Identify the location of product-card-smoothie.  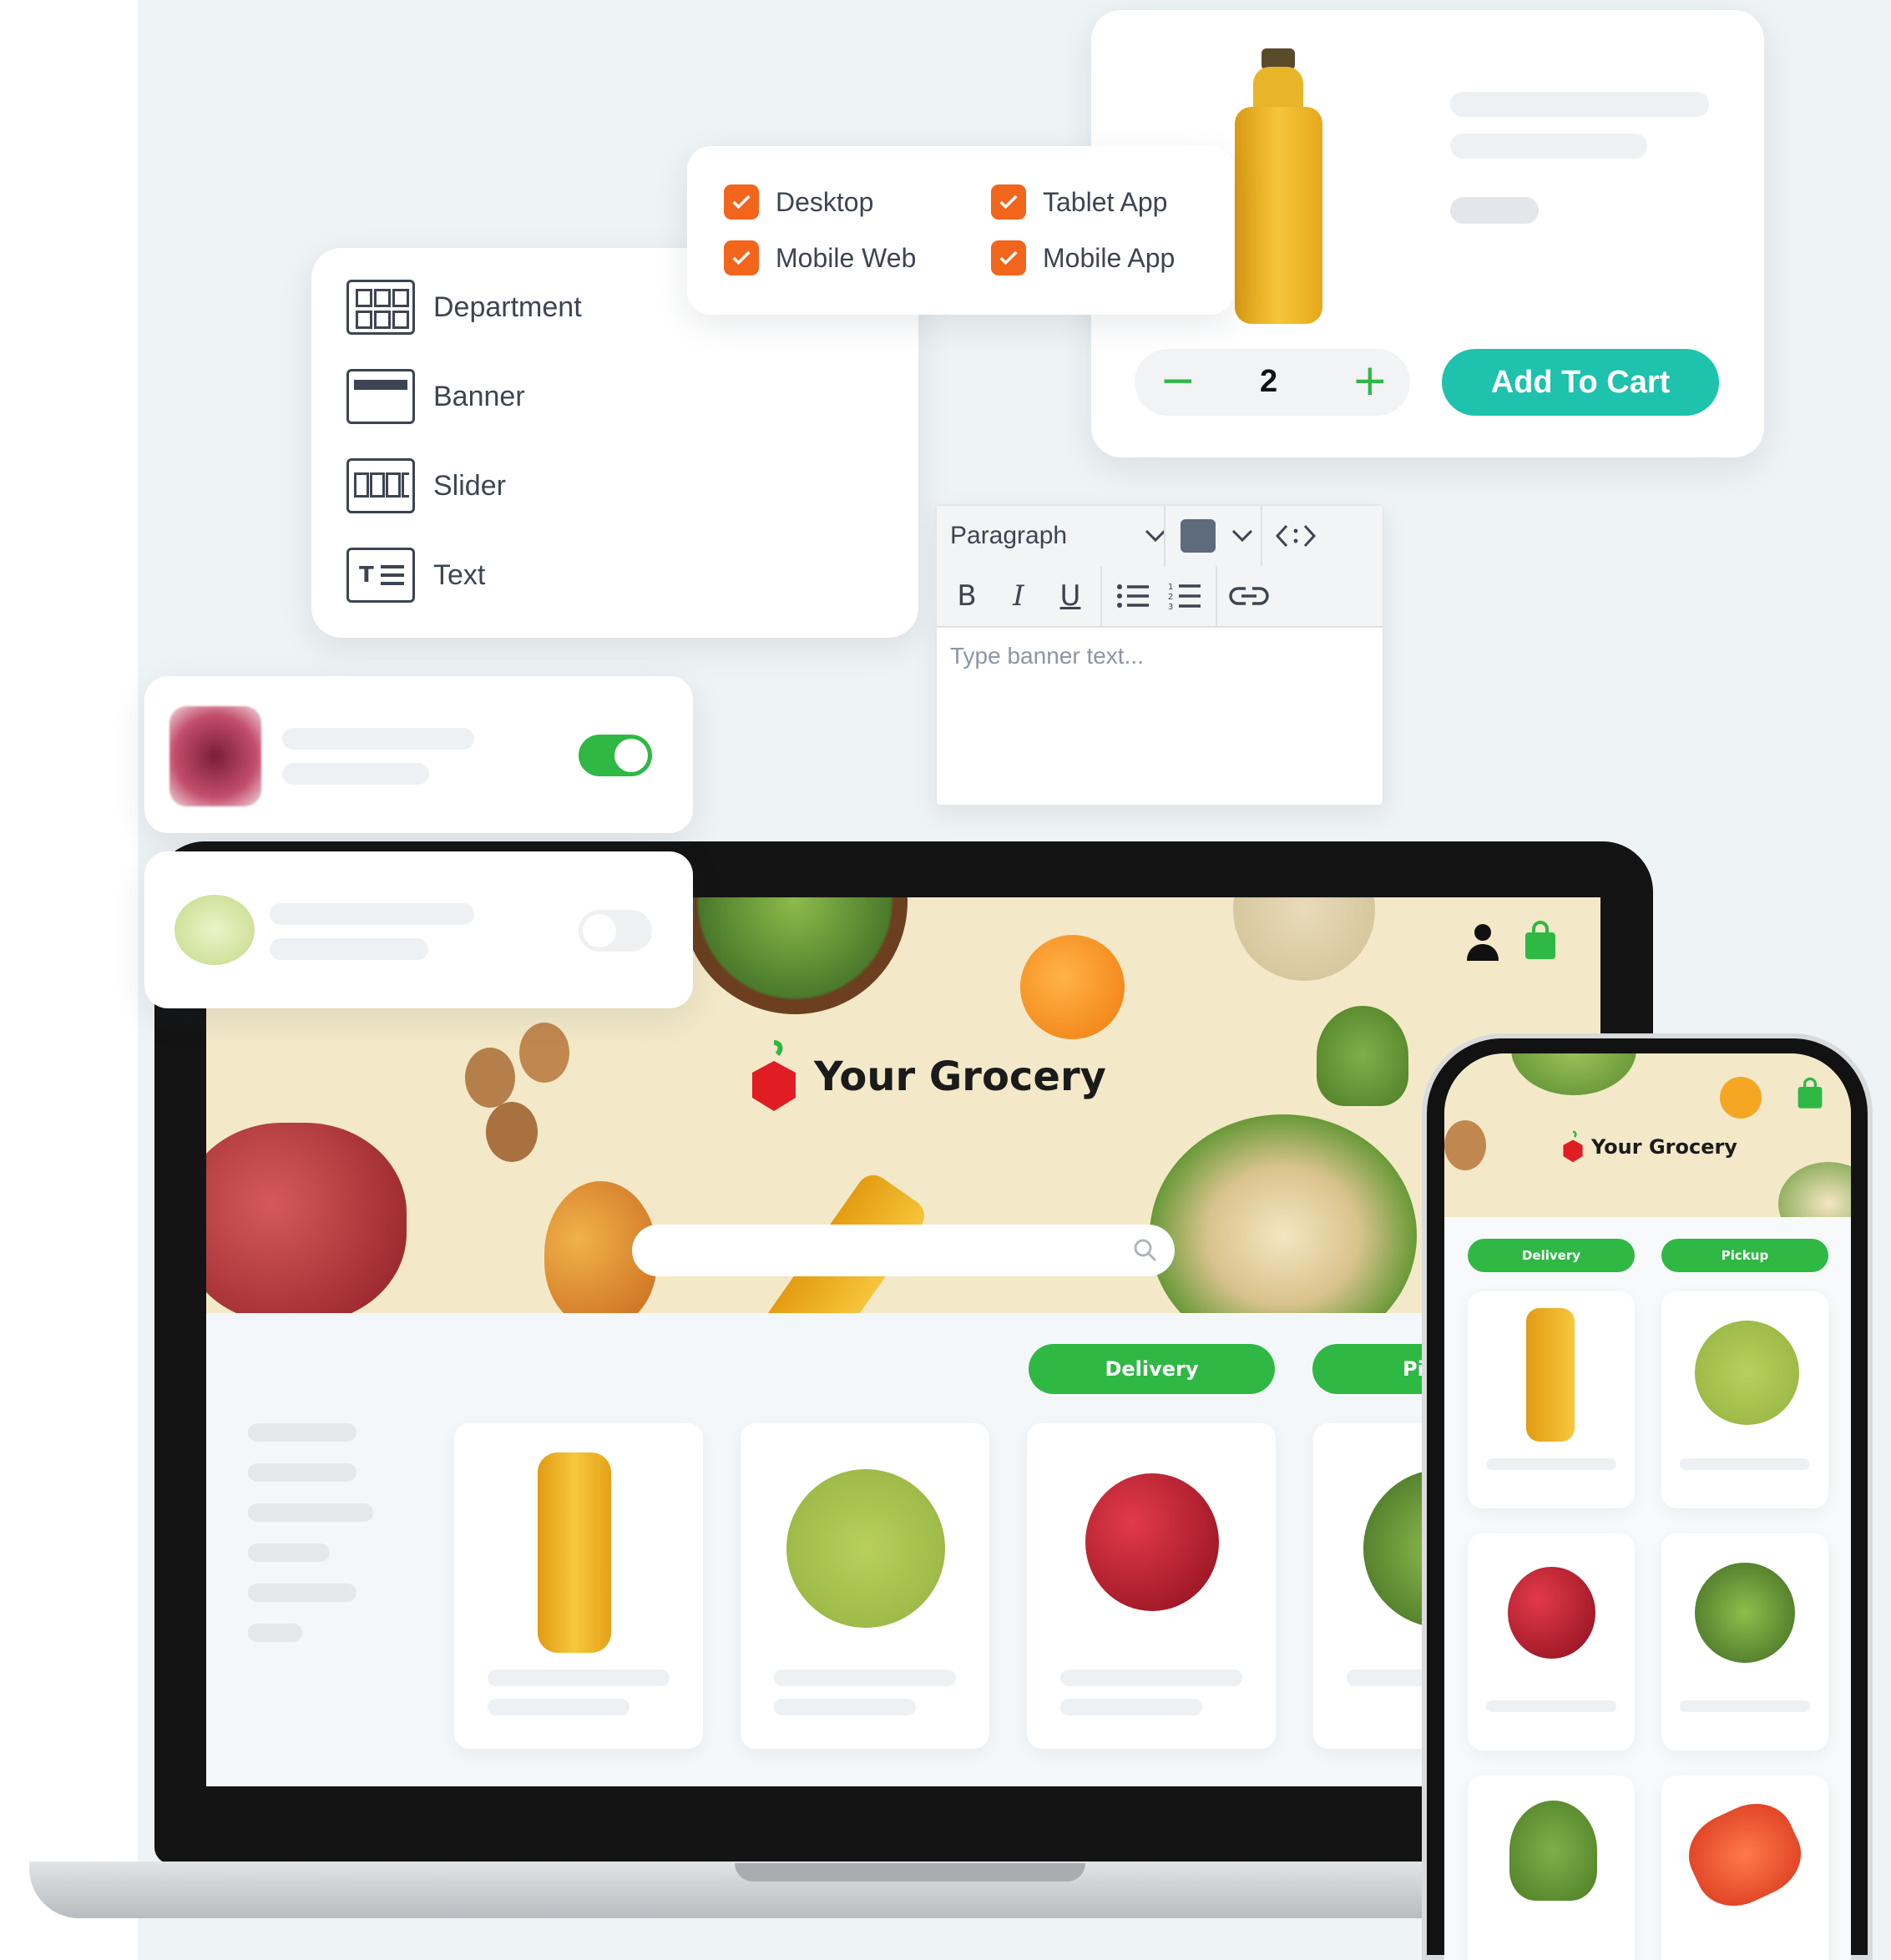
(865, 1586).